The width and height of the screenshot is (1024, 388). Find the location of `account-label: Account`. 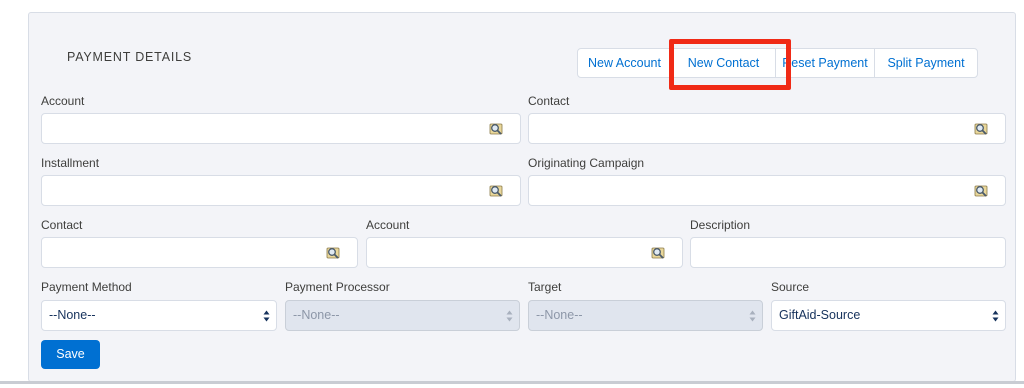

account-label: Account is located at coordinates (63, 101).